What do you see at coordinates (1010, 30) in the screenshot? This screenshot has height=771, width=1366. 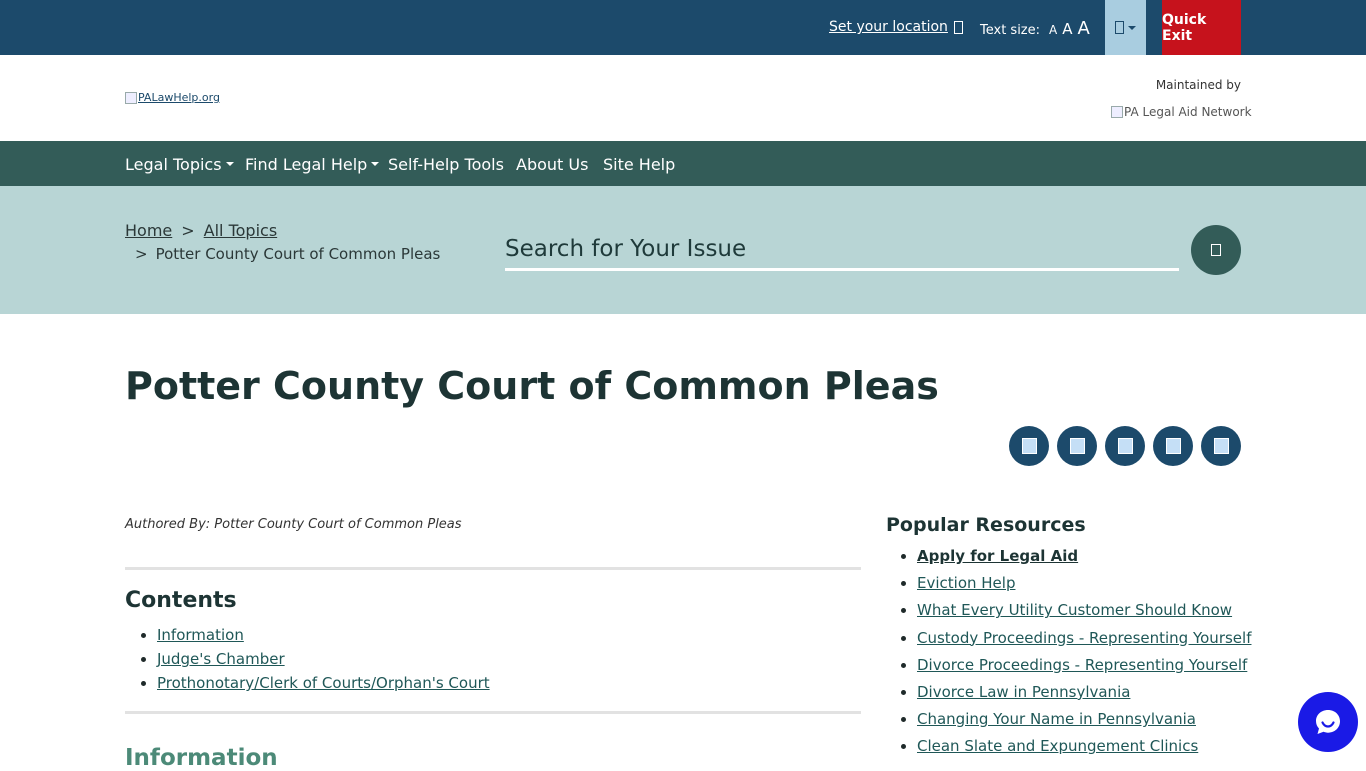 I see `text-size-label: Text size:` at bounding box center [1010, 30].